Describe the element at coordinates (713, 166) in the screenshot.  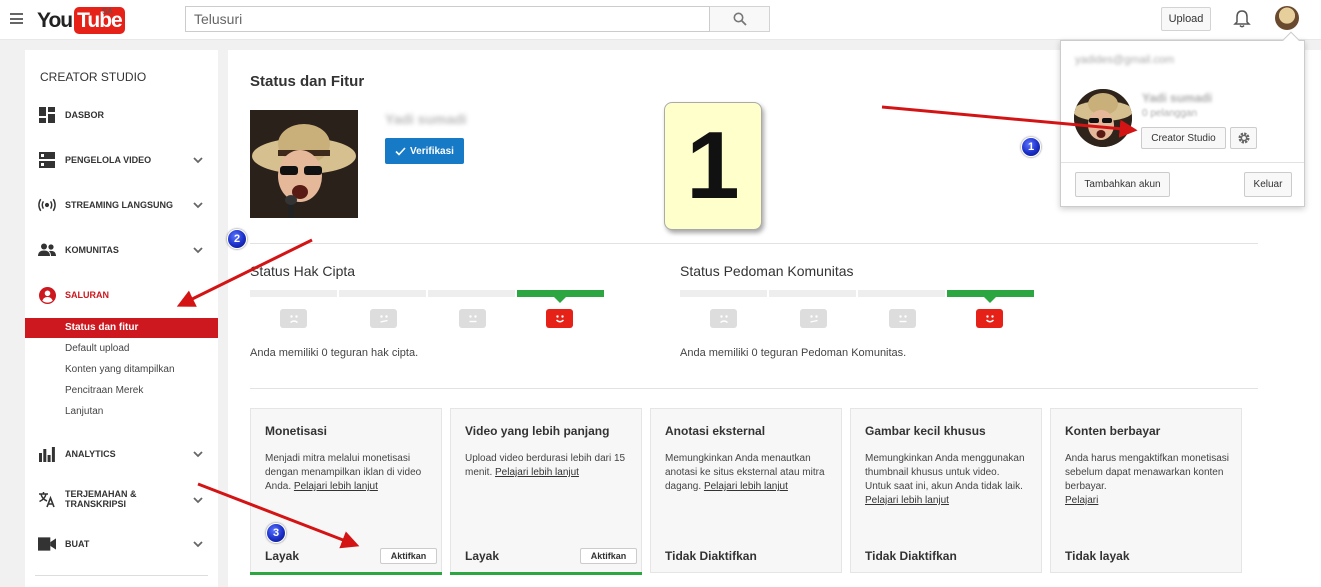
I see `step-number-callout: 1` at that location.